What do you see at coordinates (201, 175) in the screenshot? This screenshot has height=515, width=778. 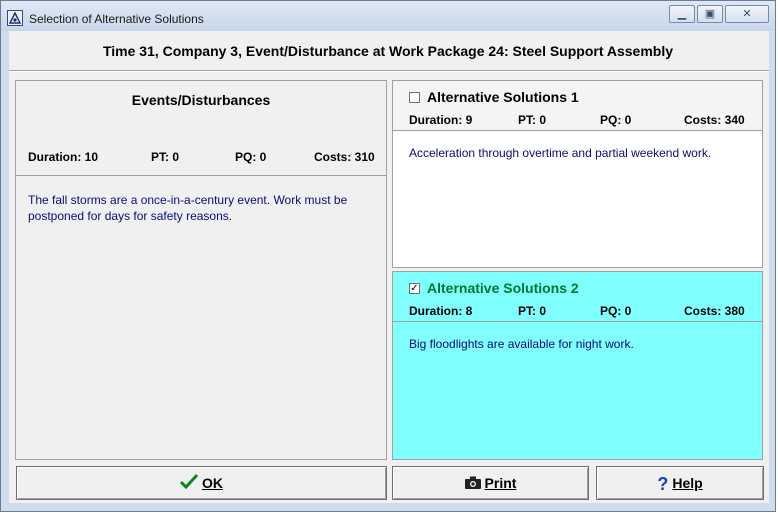 I see `event-divider` at bounding box center [201, 175].